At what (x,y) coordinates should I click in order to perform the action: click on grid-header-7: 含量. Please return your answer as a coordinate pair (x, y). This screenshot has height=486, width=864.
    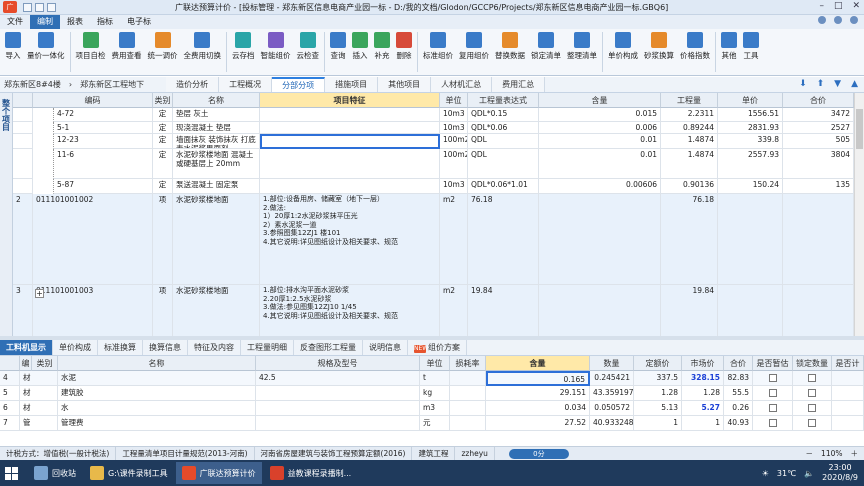
    Looking at the image, I should click on (600, 100).